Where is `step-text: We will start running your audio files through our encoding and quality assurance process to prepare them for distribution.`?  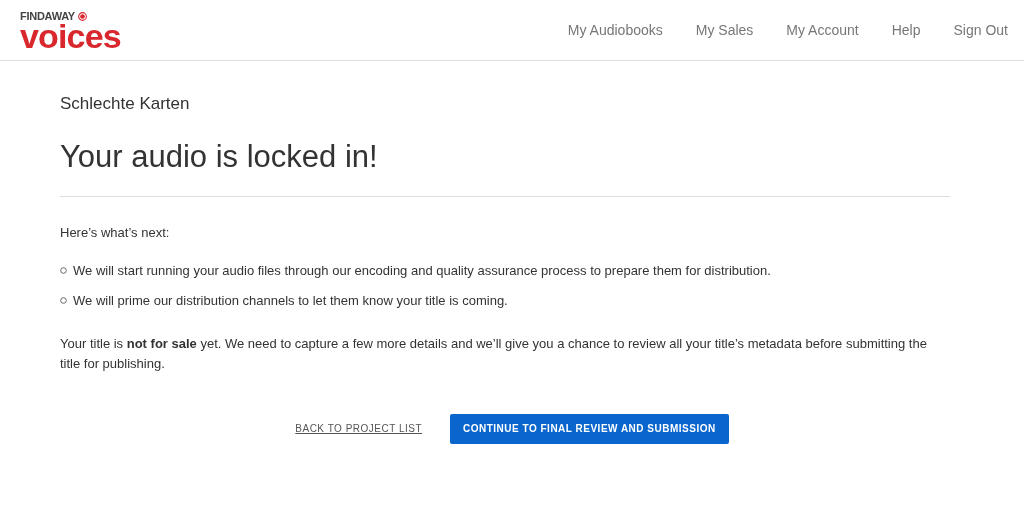 step-text: We will start running your audio files through our encoding and quality assurance process to prepare them for distribution. is located at coordinates (422, 270).